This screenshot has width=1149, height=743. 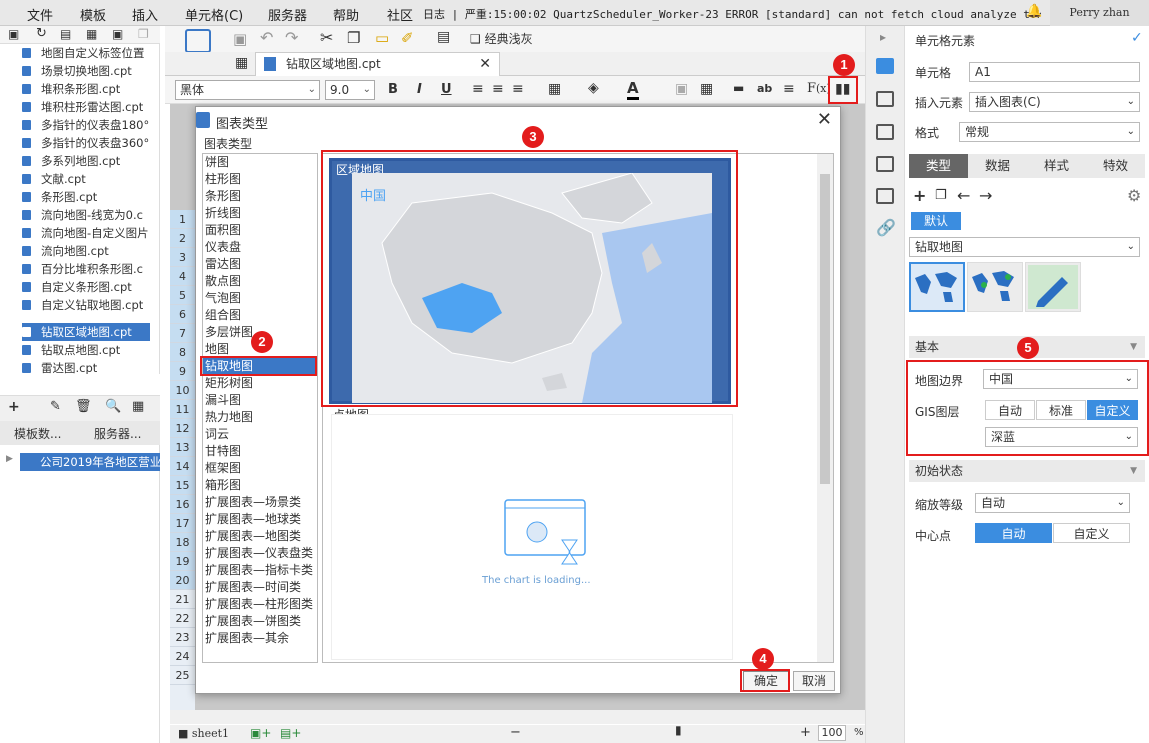 What do you see at coordinates (997, 166) in the screenshot?
I see `tab-data: 数据` at bounding box center [997, 166].